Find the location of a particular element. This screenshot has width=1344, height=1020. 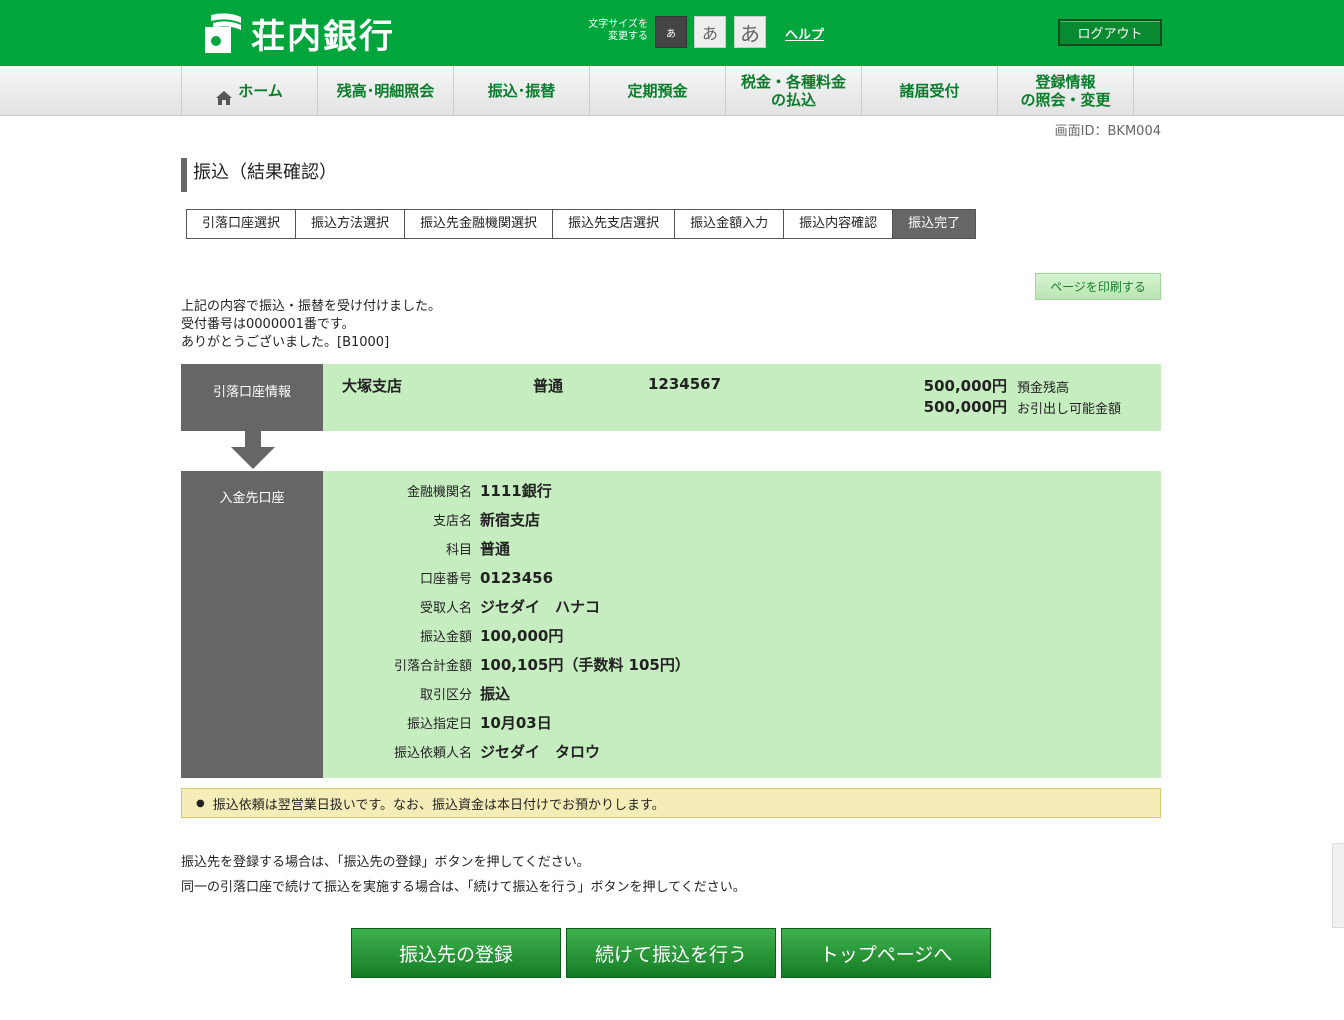

font-size-large-button: あ is located at coordinates (750, 32).